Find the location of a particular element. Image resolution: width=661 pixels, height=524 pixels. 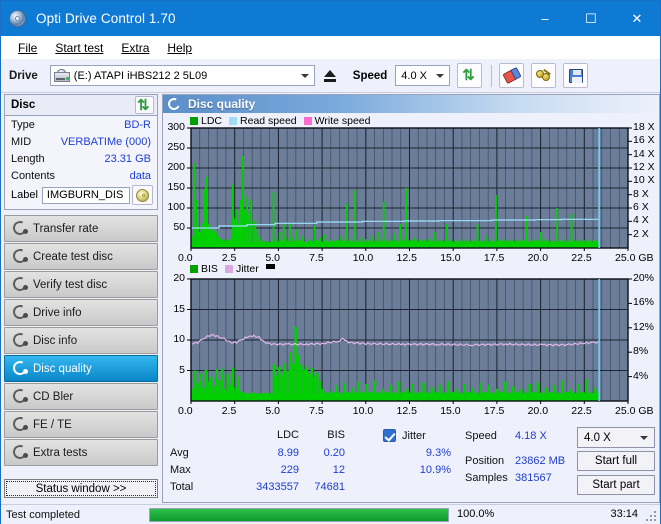

speed-label: Speed is located at coordinates (370, 75).